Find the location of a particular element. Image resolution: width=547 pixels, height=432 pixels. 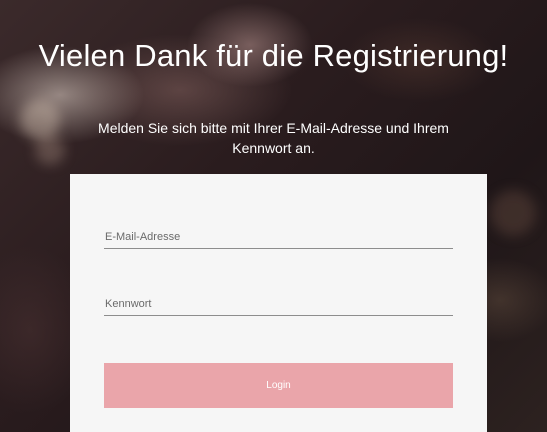

page-title: Vielen Dank für die Registrierung! is located at coordinates (273, 55).